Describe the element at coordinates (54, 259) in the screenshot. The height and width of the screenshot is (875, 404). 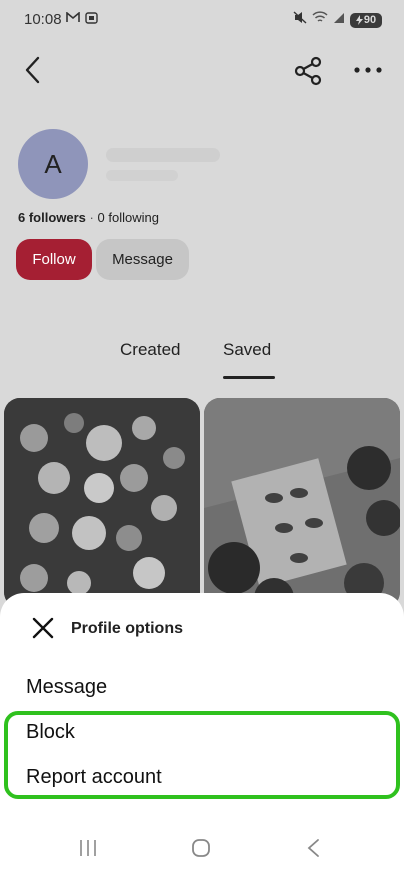
I see `follow-button: Follow` at that location.